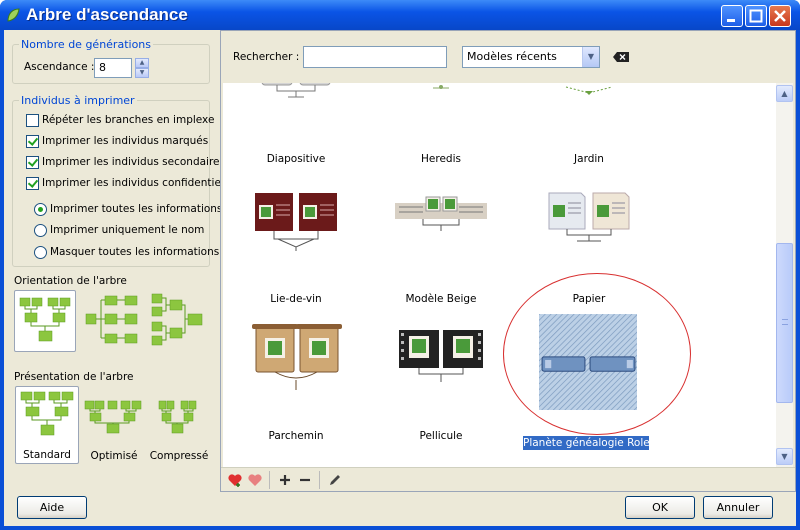 The width and height of the screenshot is (800, 530). I want to click on spin-down-icon: ▼, so click(142, 73).